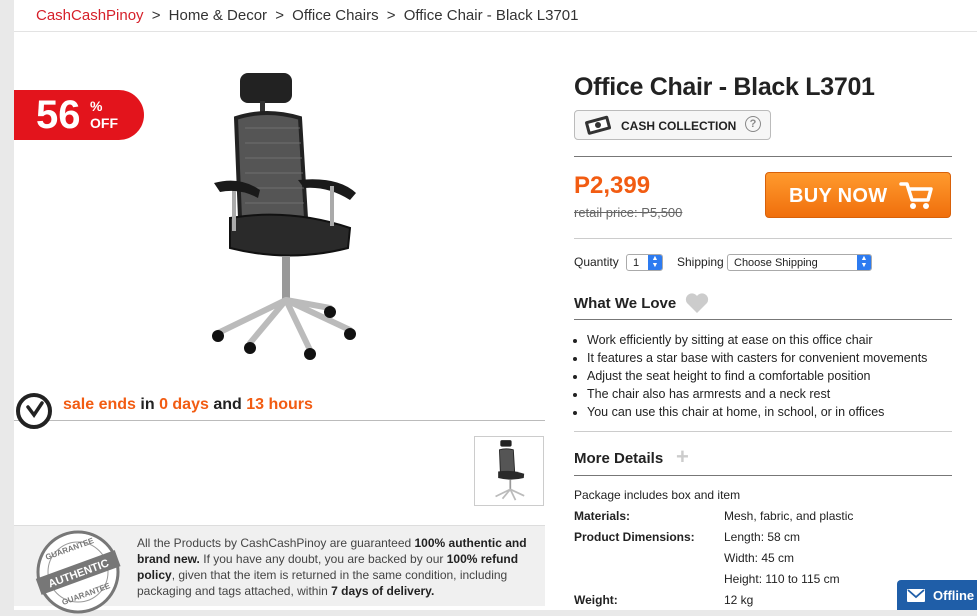 The image size is (977, 616). What do you see at coordinates (96, 106) in the screenshot?
I see `discount-percent: %` at bounding box center [96, 106].